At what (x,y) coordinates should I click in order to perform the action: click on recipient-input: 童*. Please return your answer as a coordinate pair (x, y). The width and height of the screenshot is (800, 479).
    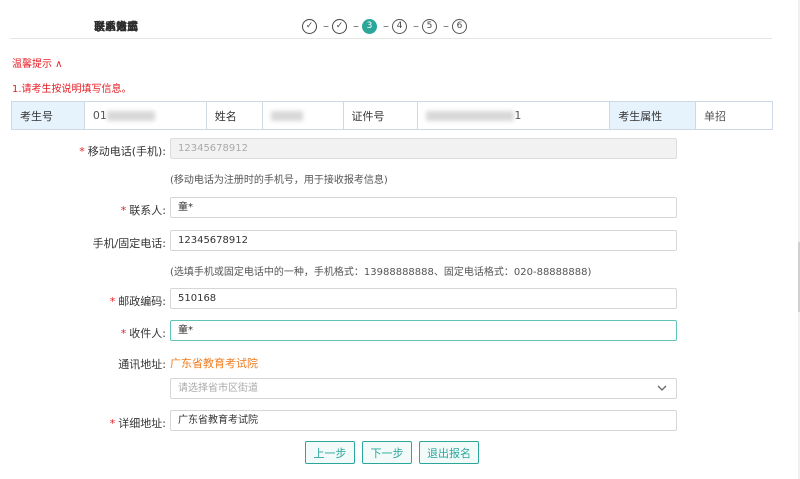
    Looking at the image, I should click on (423, 330).